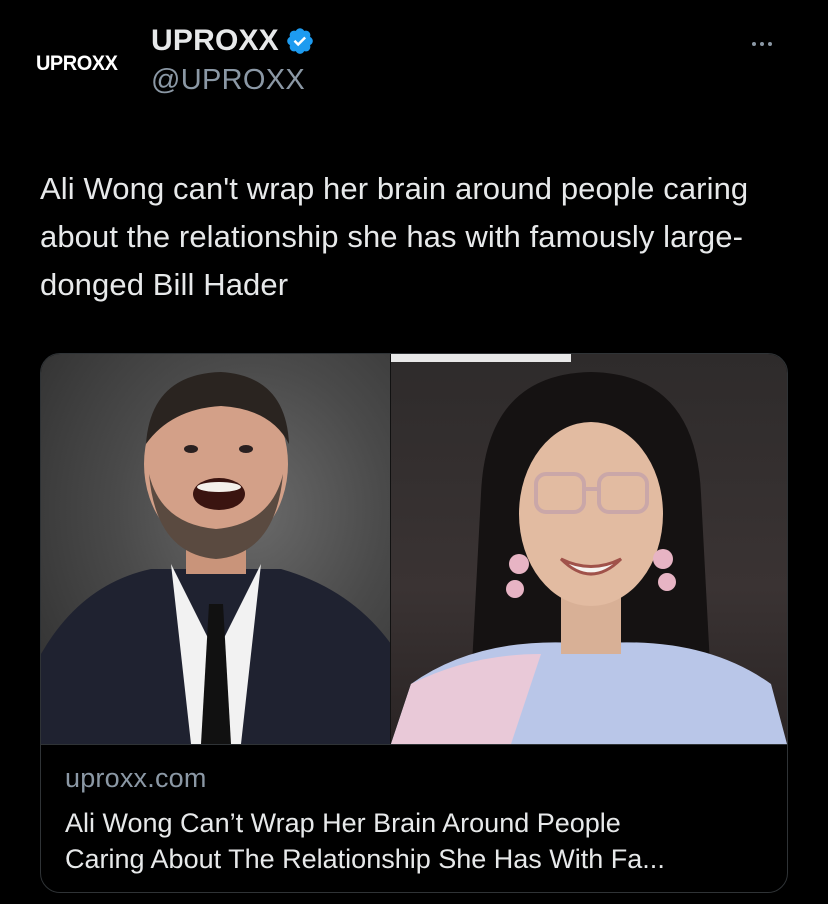 The height and width of the screenshot is (904, 828). What do you see at coordinates (233, 80) in the screenshot?
I see `author-handle: @UPROXX` at bounding box center [233, 80].